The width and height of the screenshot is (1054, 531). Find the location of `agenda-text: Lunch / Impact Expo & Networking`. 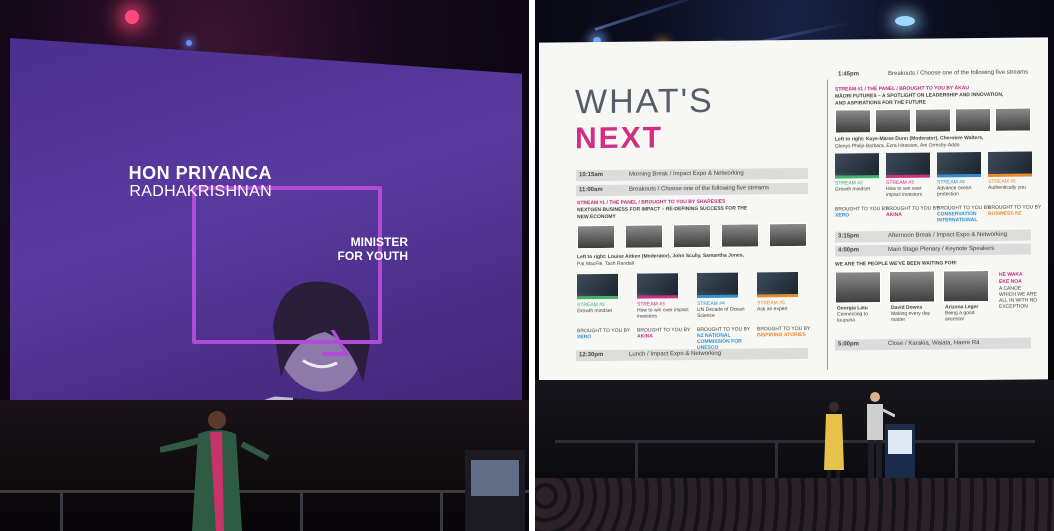

agenda-text: Lunch / Impact Expo & Networking is located at coordinates (675, 354).